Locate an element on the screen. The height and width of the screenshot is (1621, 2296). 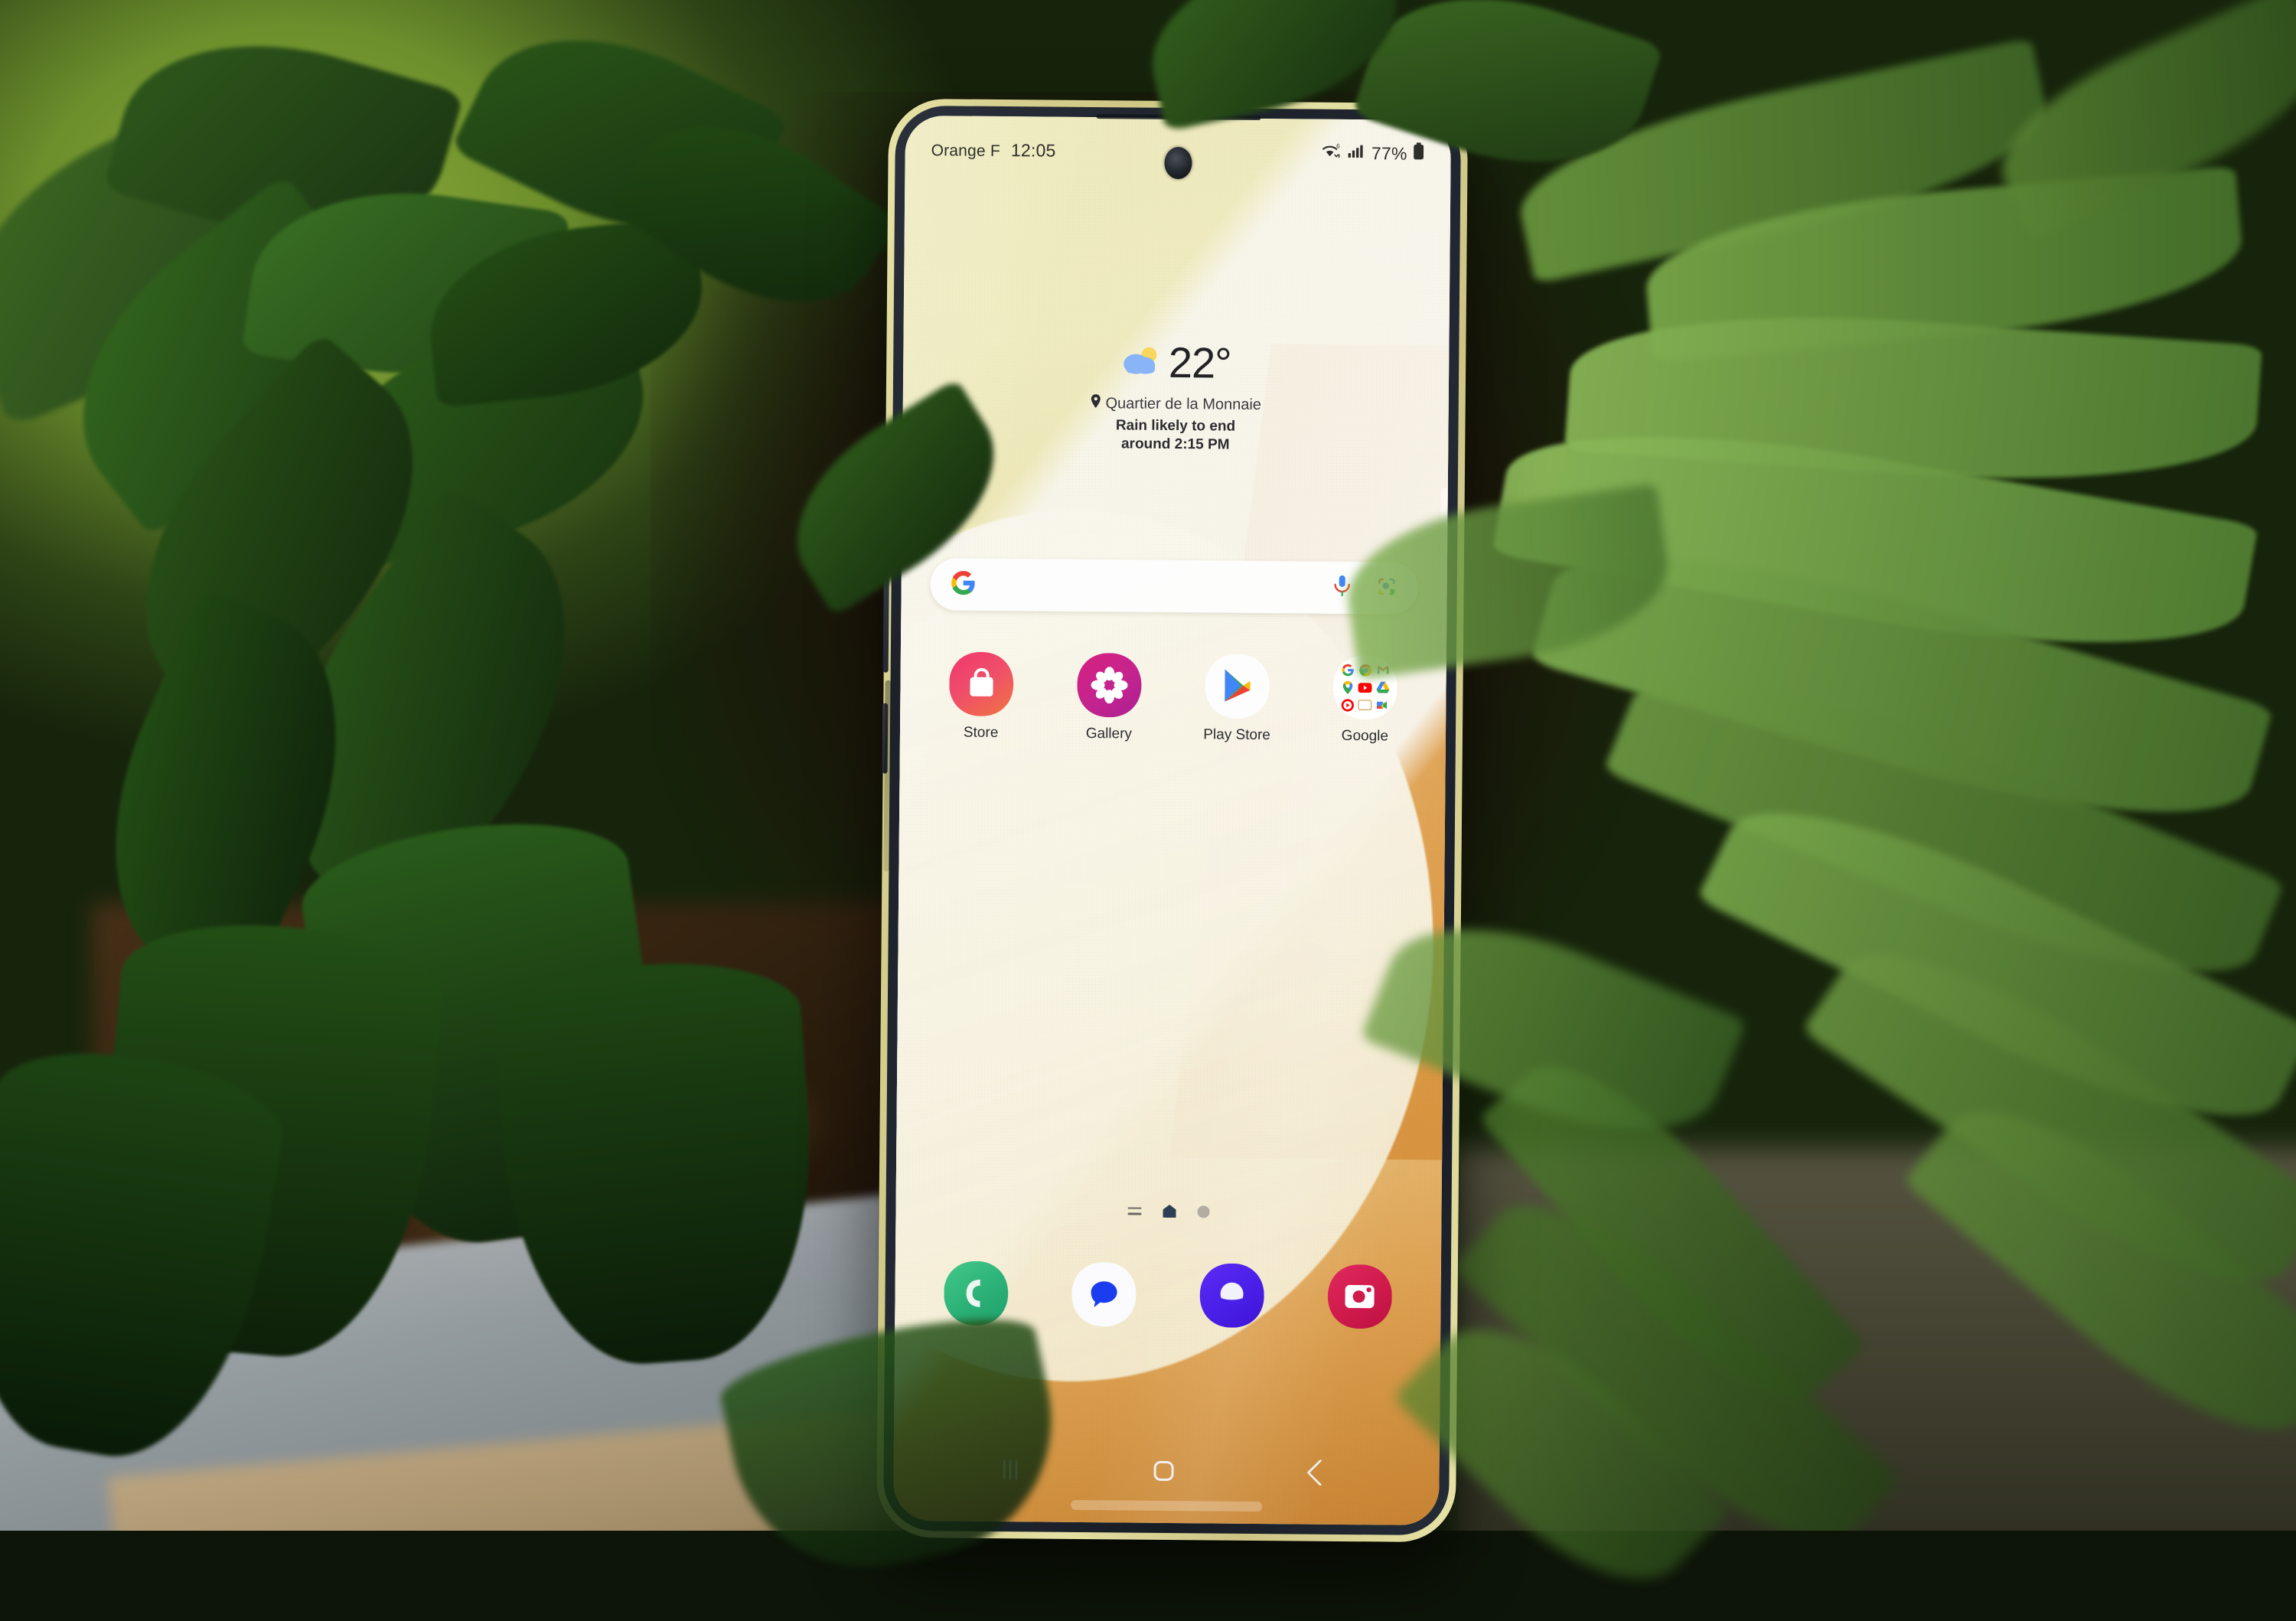
google-g-icon is located at coordinates (964, 584).